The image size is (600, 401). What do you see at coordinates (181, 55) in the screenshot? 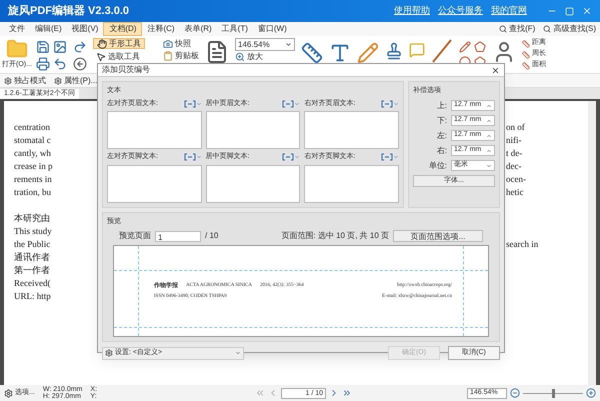
I see `clipboard-button: 剪贴板` at bounding box center [181, 55].